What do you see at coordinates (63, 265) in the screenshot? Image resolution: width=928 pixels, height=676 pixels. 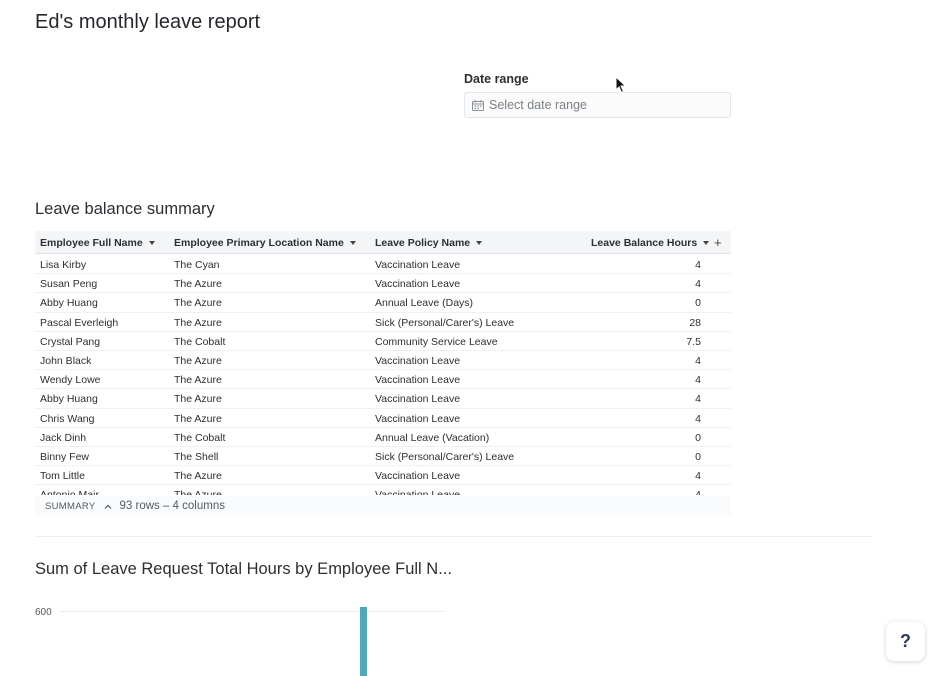 I see `cell-employee-name: Lisa Kirby` at bounding box center [63, 265].